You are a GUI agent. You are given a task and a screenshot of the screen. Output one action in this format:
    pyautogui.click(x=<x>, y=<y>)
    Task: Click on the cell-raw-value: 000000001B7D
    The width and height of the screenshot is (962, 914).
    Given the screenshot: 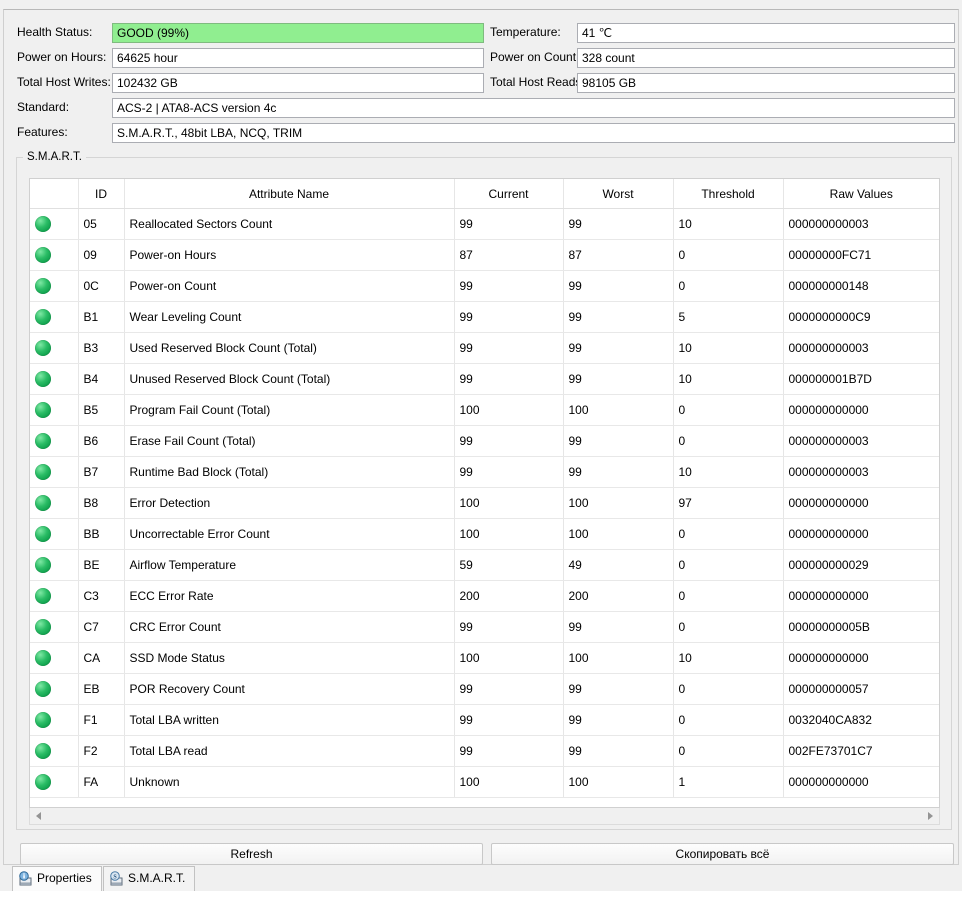 What is the action you would take?
    pyautogui.click(x=861, y=379)
    